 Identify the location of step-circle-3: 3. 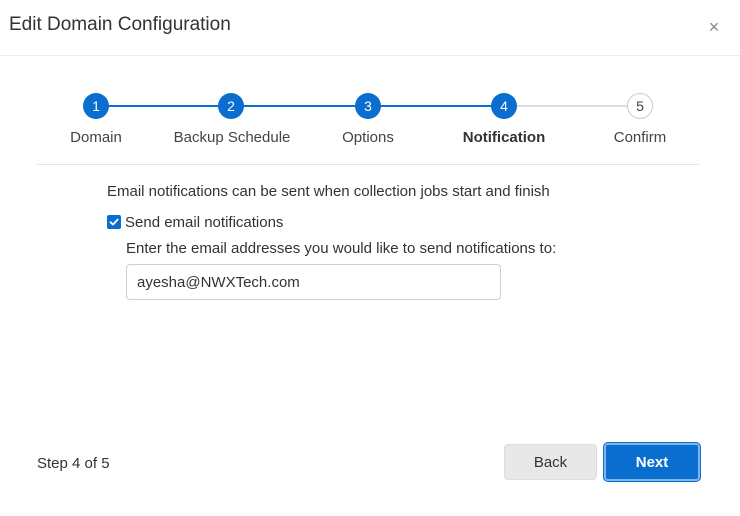
(368, 106).